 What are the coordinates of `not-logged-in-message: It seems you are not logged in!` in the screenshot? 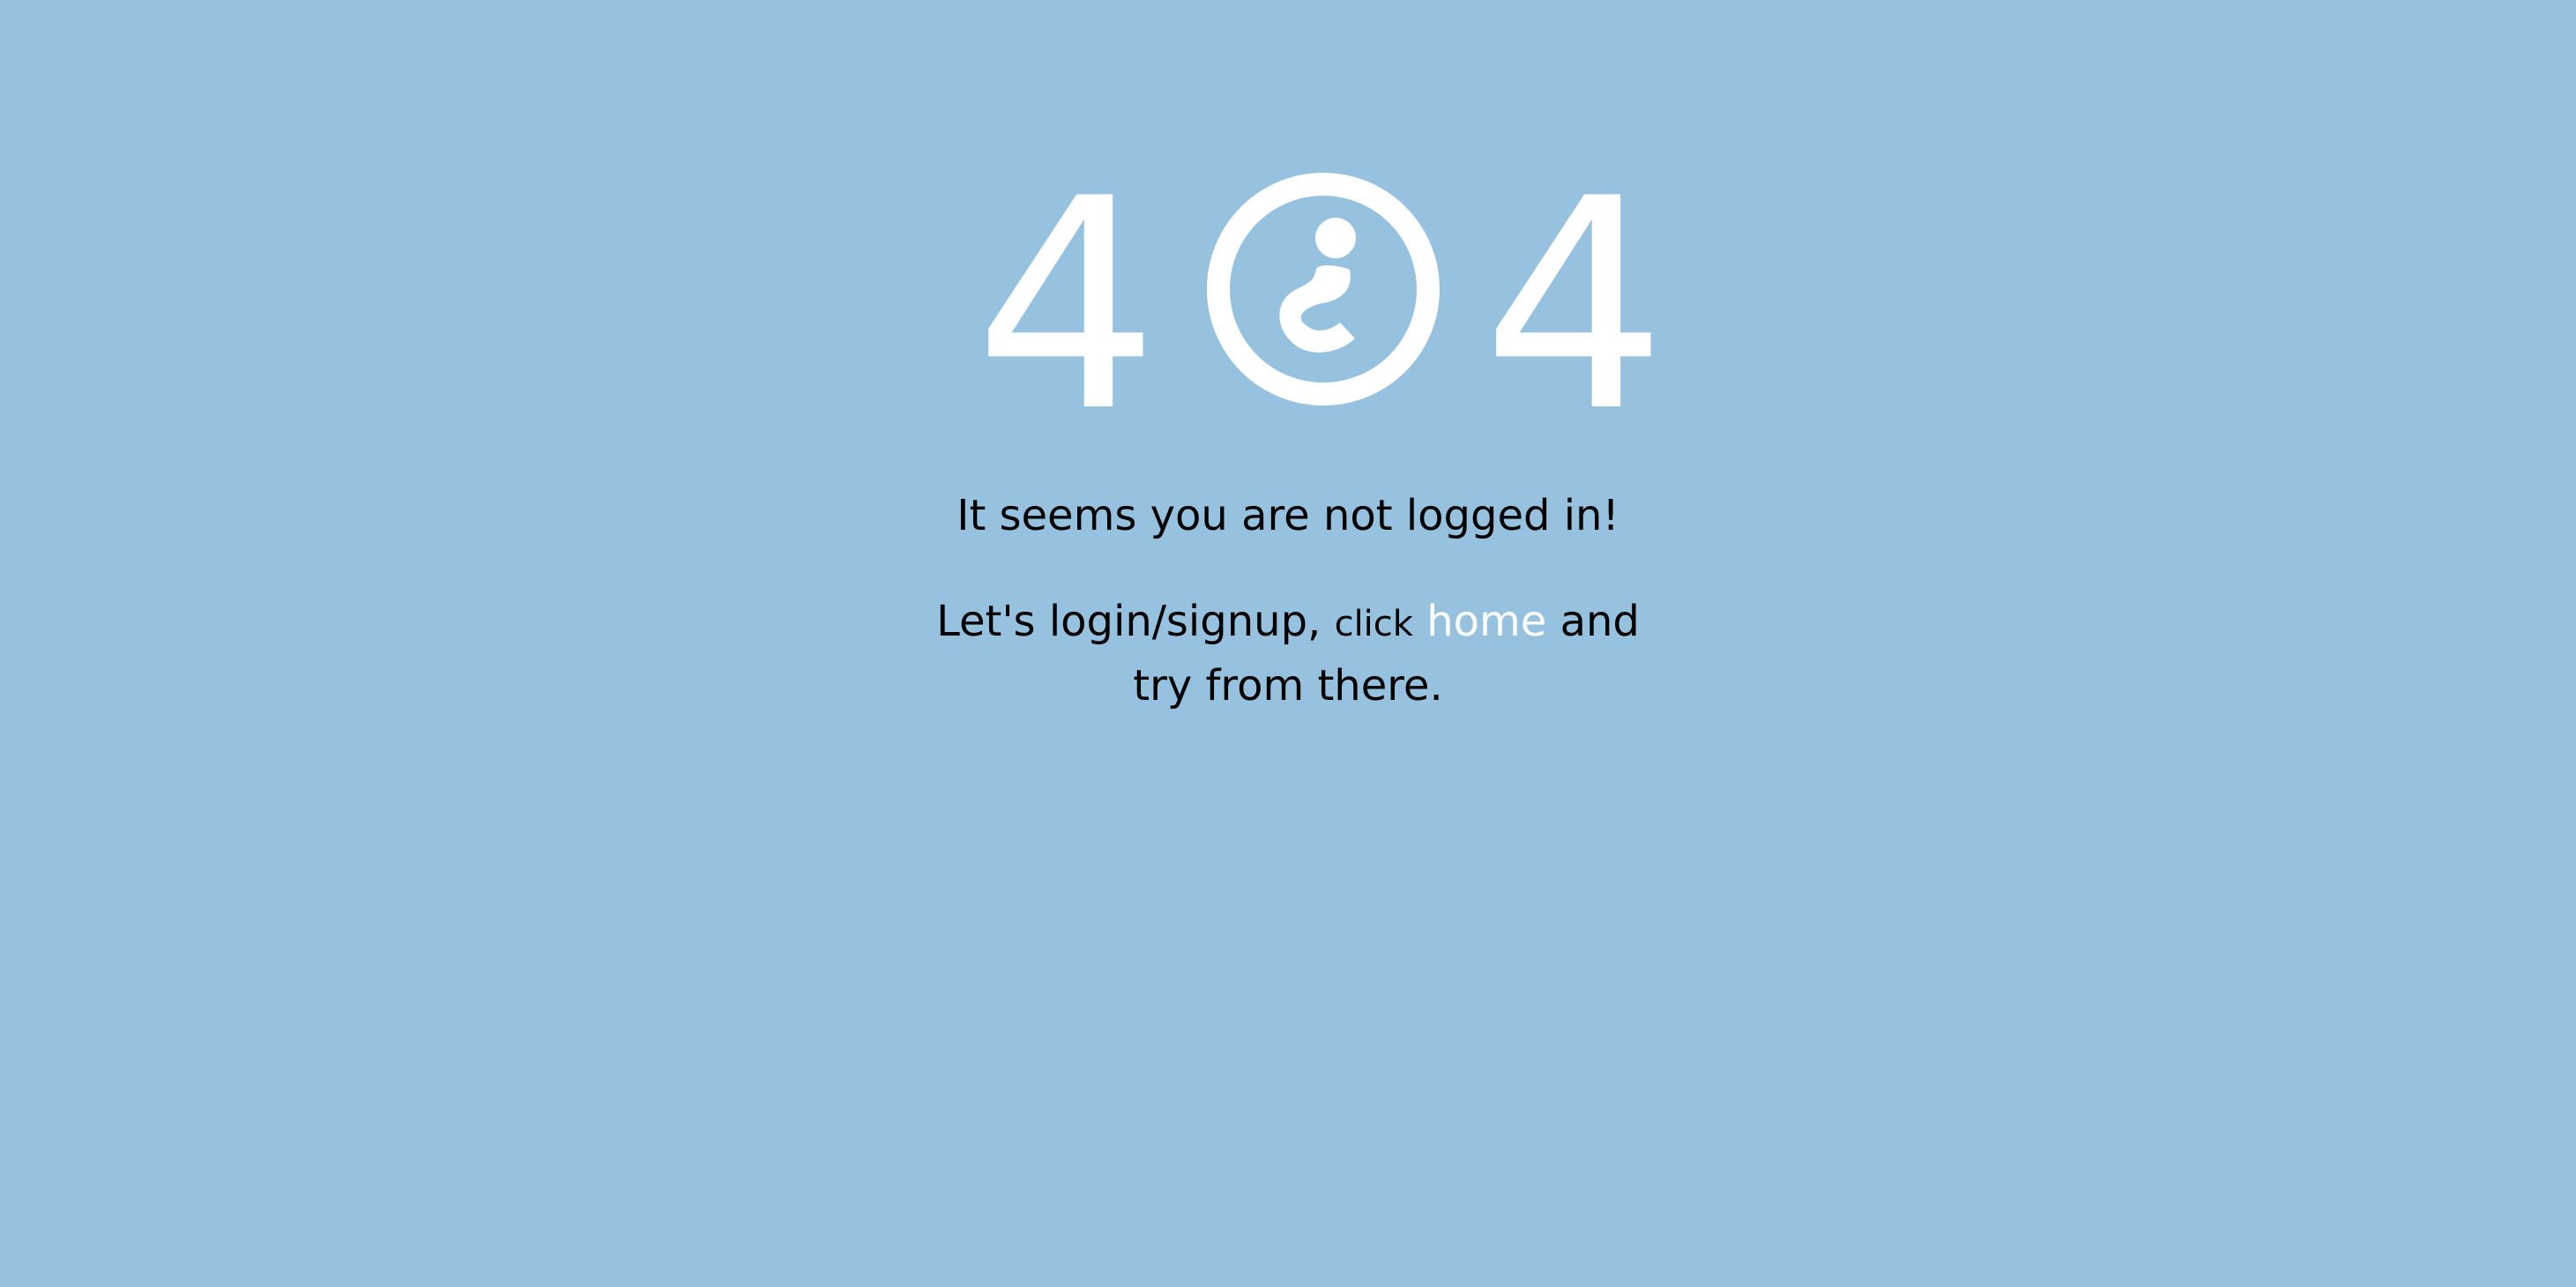 It's located at (1288, 516).